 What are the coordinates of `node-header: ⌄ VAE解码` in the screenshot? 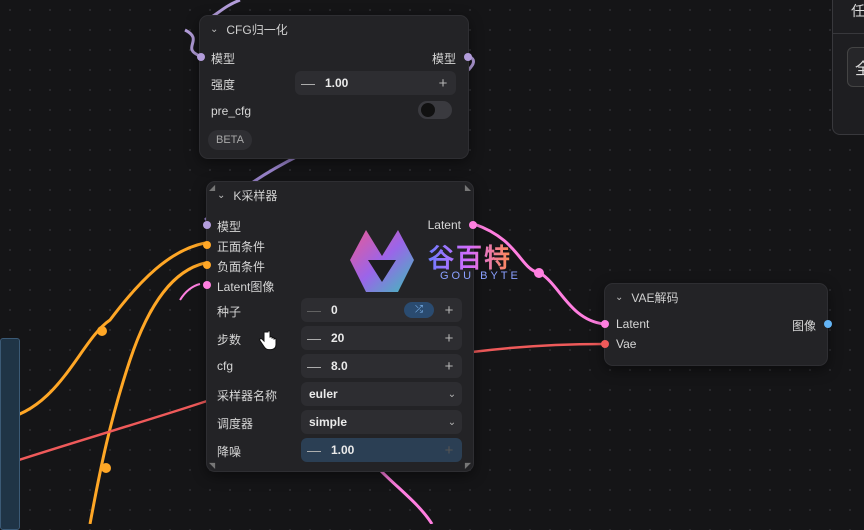 It's located at (716, 297).